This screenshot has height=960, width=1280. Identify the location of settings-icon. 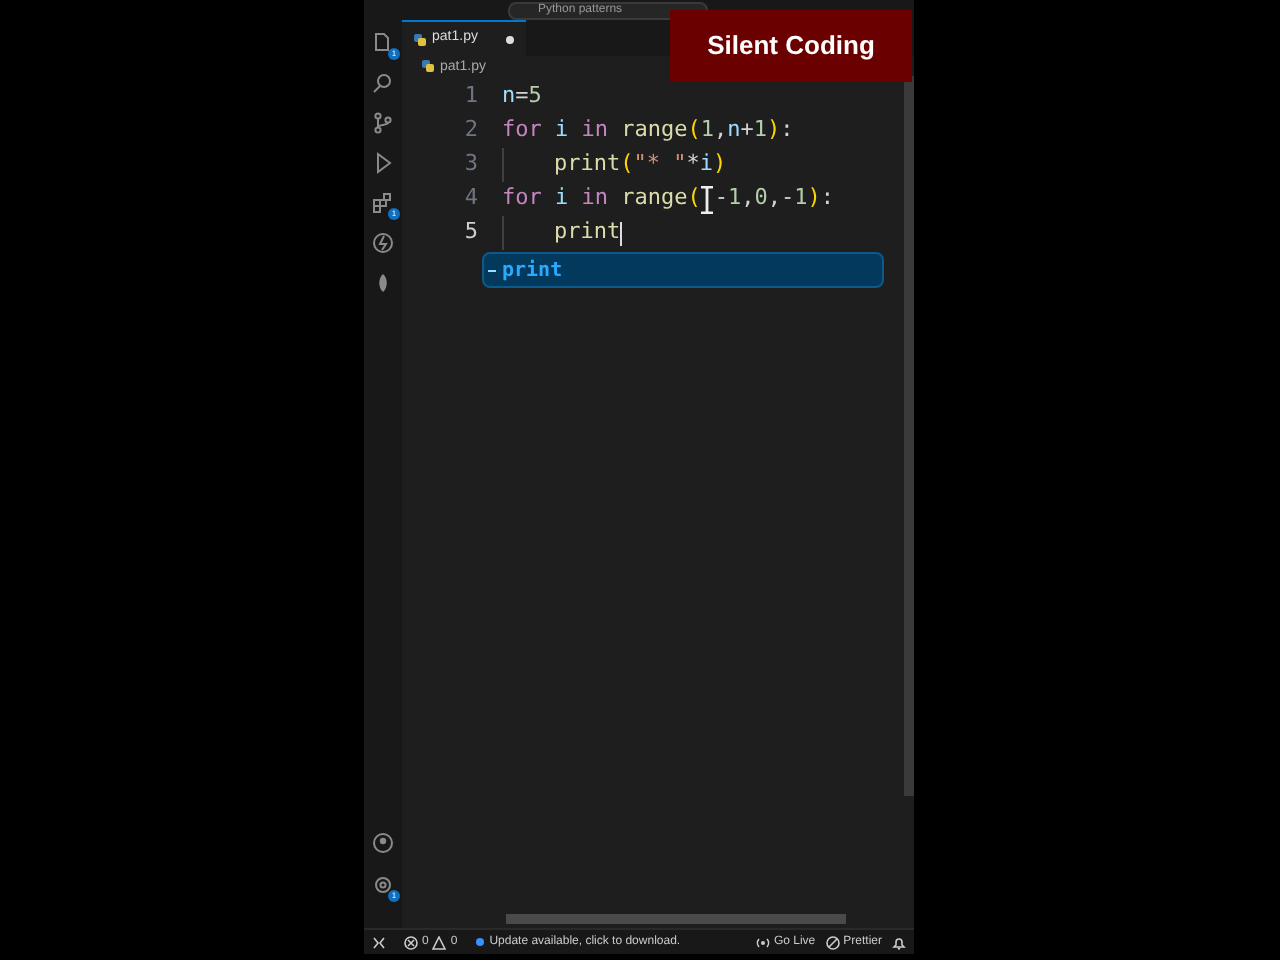
(383, 885).